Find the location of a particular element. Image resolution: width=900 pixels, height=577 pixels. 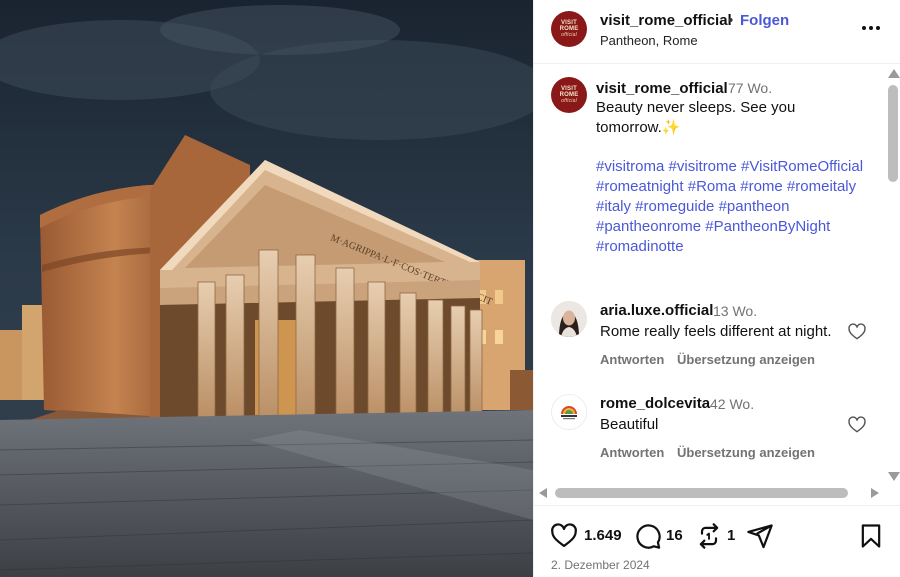

comment-time: 42 Wo. is located at coordinates (732, 404).